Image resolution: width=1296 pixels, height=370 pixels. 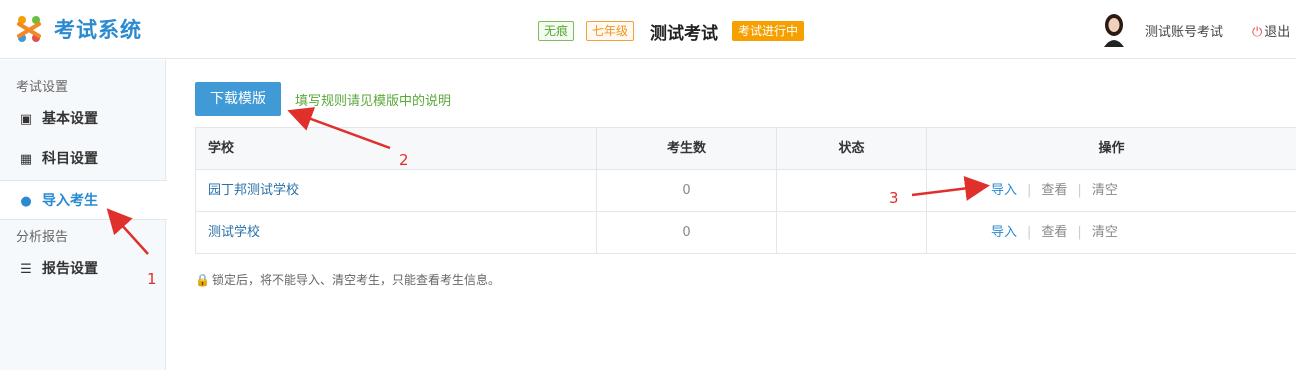 What do you see at coordinates (684, 34) in the screenshot?
I see `exam-title: 测试考试` at bounding box center [684, 34].